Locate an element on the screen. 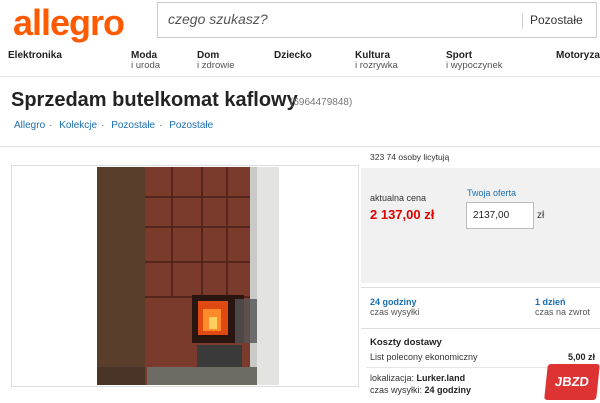 The height and width of the screenshot is (403, 600). allegro-logo: allegro is located at coordinates (69, 23).